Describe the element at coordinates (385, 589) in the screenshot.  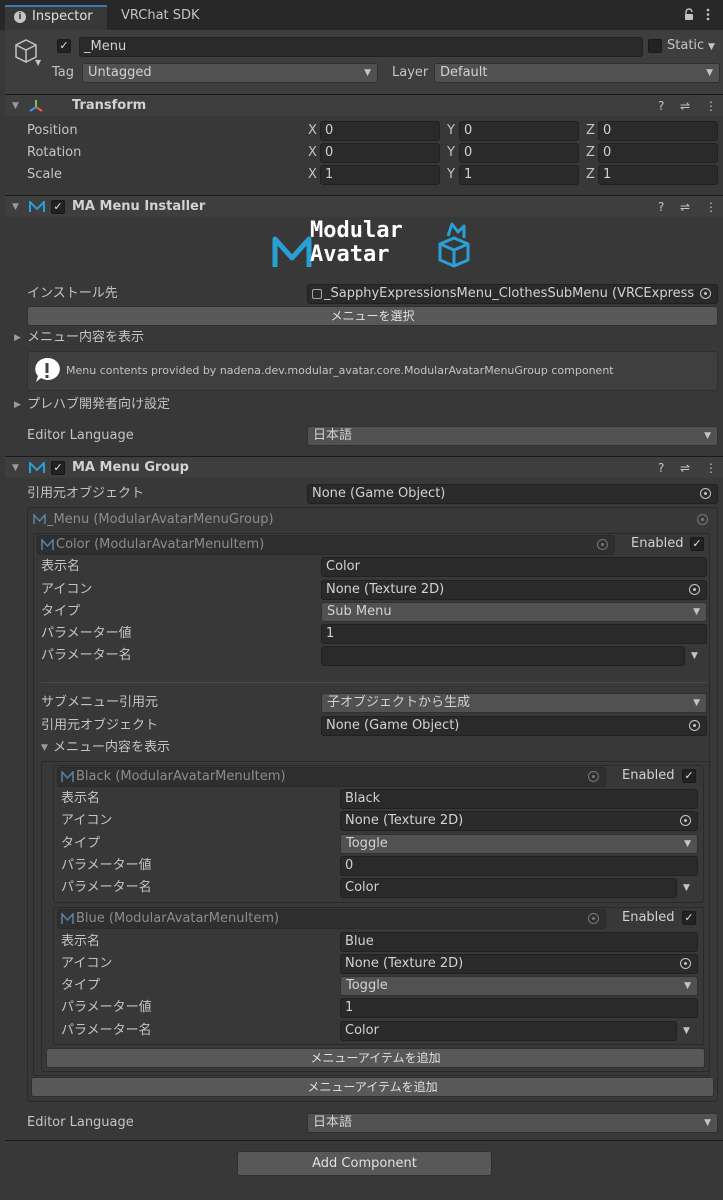
I see `icon-value: None (Texture 2D)` at that location.